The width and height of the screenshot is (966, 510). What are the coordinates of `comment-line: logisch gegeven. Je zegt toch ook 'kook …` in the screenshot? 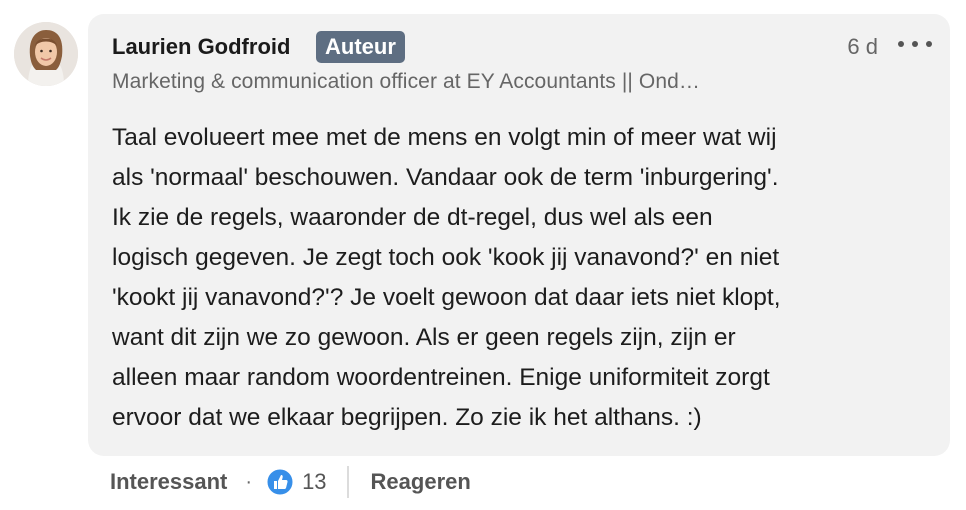 It's located at (446, 257).